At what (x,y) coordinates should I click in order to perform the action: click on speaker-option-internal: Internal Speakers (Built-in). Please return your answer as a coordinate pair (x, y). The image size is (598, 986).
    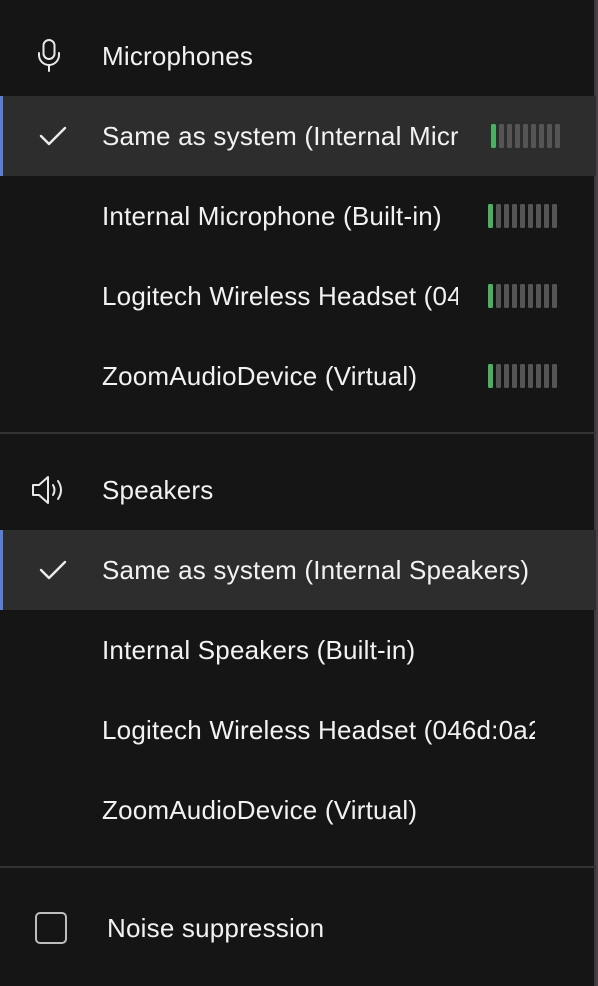
    Looking at the image, I should click on (298, 650).